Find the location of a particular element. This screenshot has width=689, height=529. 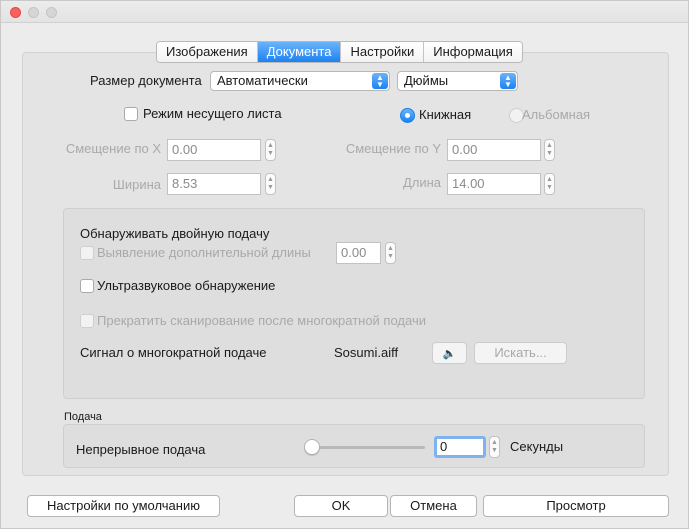

units-value: Дюймы is located at coordinates (426, 80).